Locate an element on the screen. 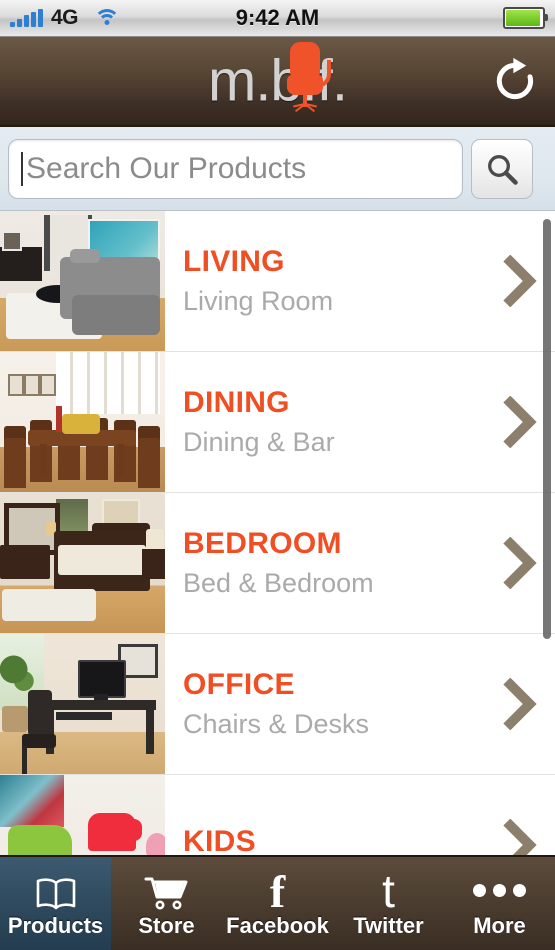 Image resolution: width=555 pixels, height=950 pixels. category-title: DINING is located at coordinates (236, 403).